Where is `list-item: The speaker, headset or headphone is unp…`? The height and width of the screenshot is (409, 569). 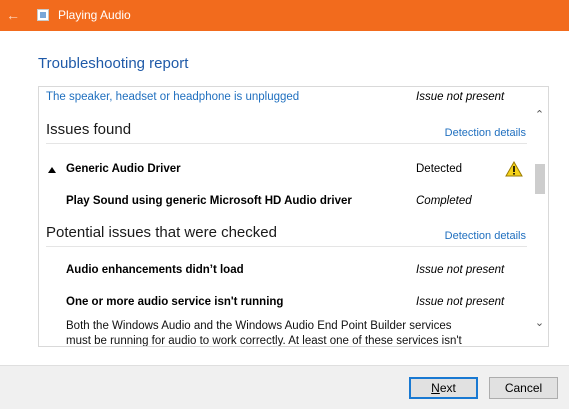
list-item: The speaker, headset or headphone is unp… is located at coordinates (293, 99).